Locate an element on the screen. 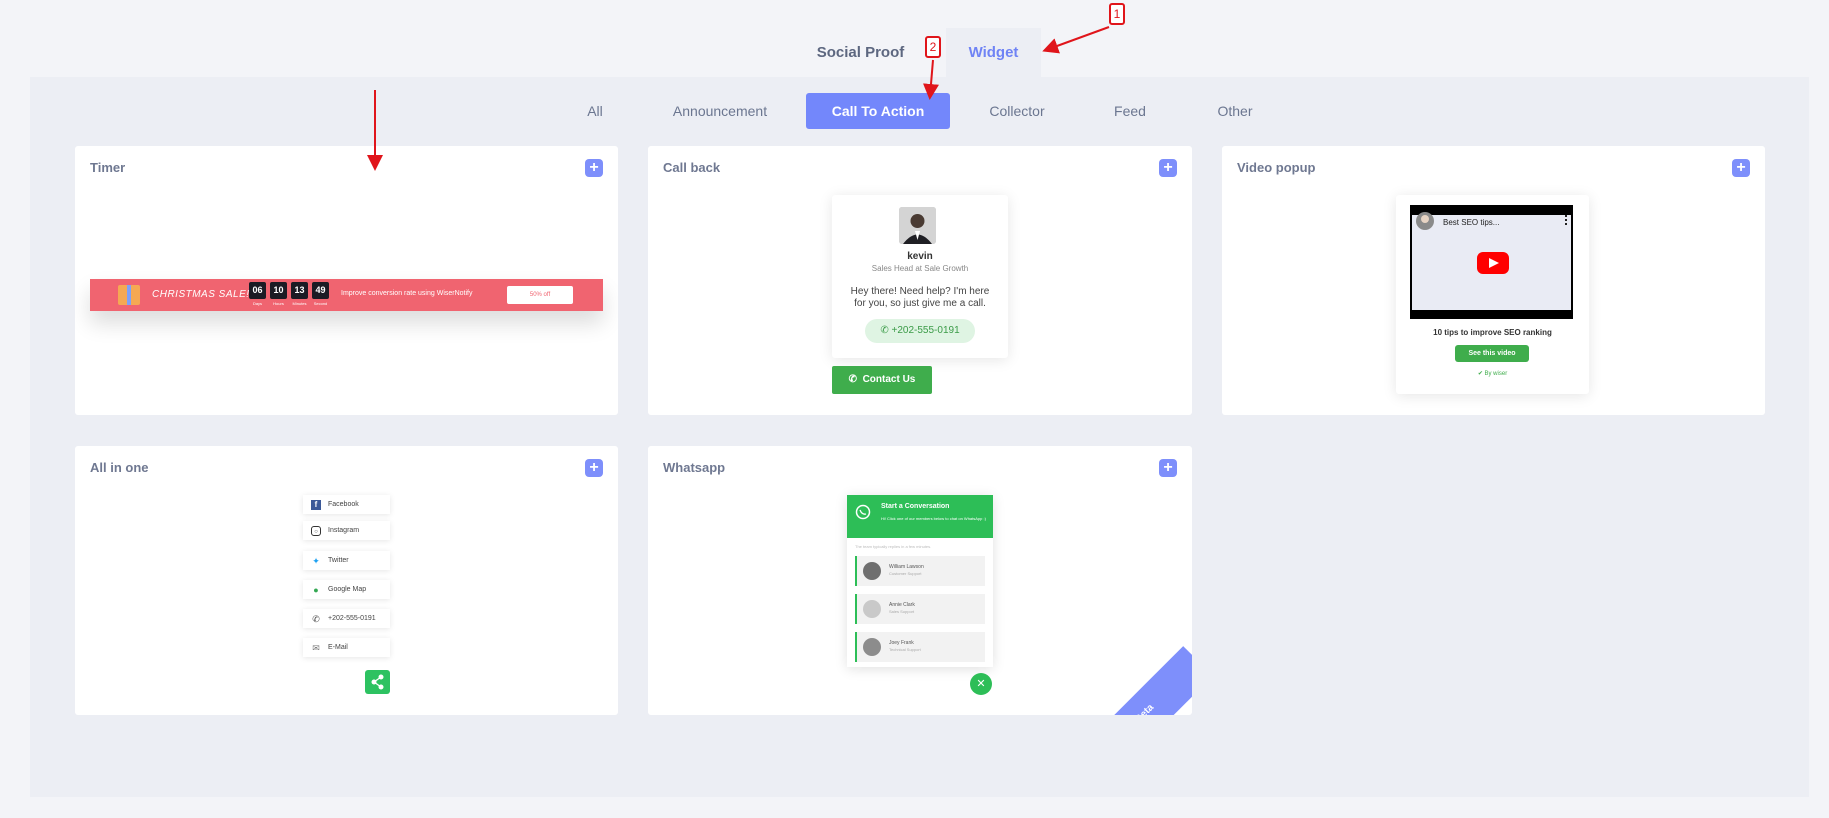  filter-other: Other is located at coordinates (1235, 111).